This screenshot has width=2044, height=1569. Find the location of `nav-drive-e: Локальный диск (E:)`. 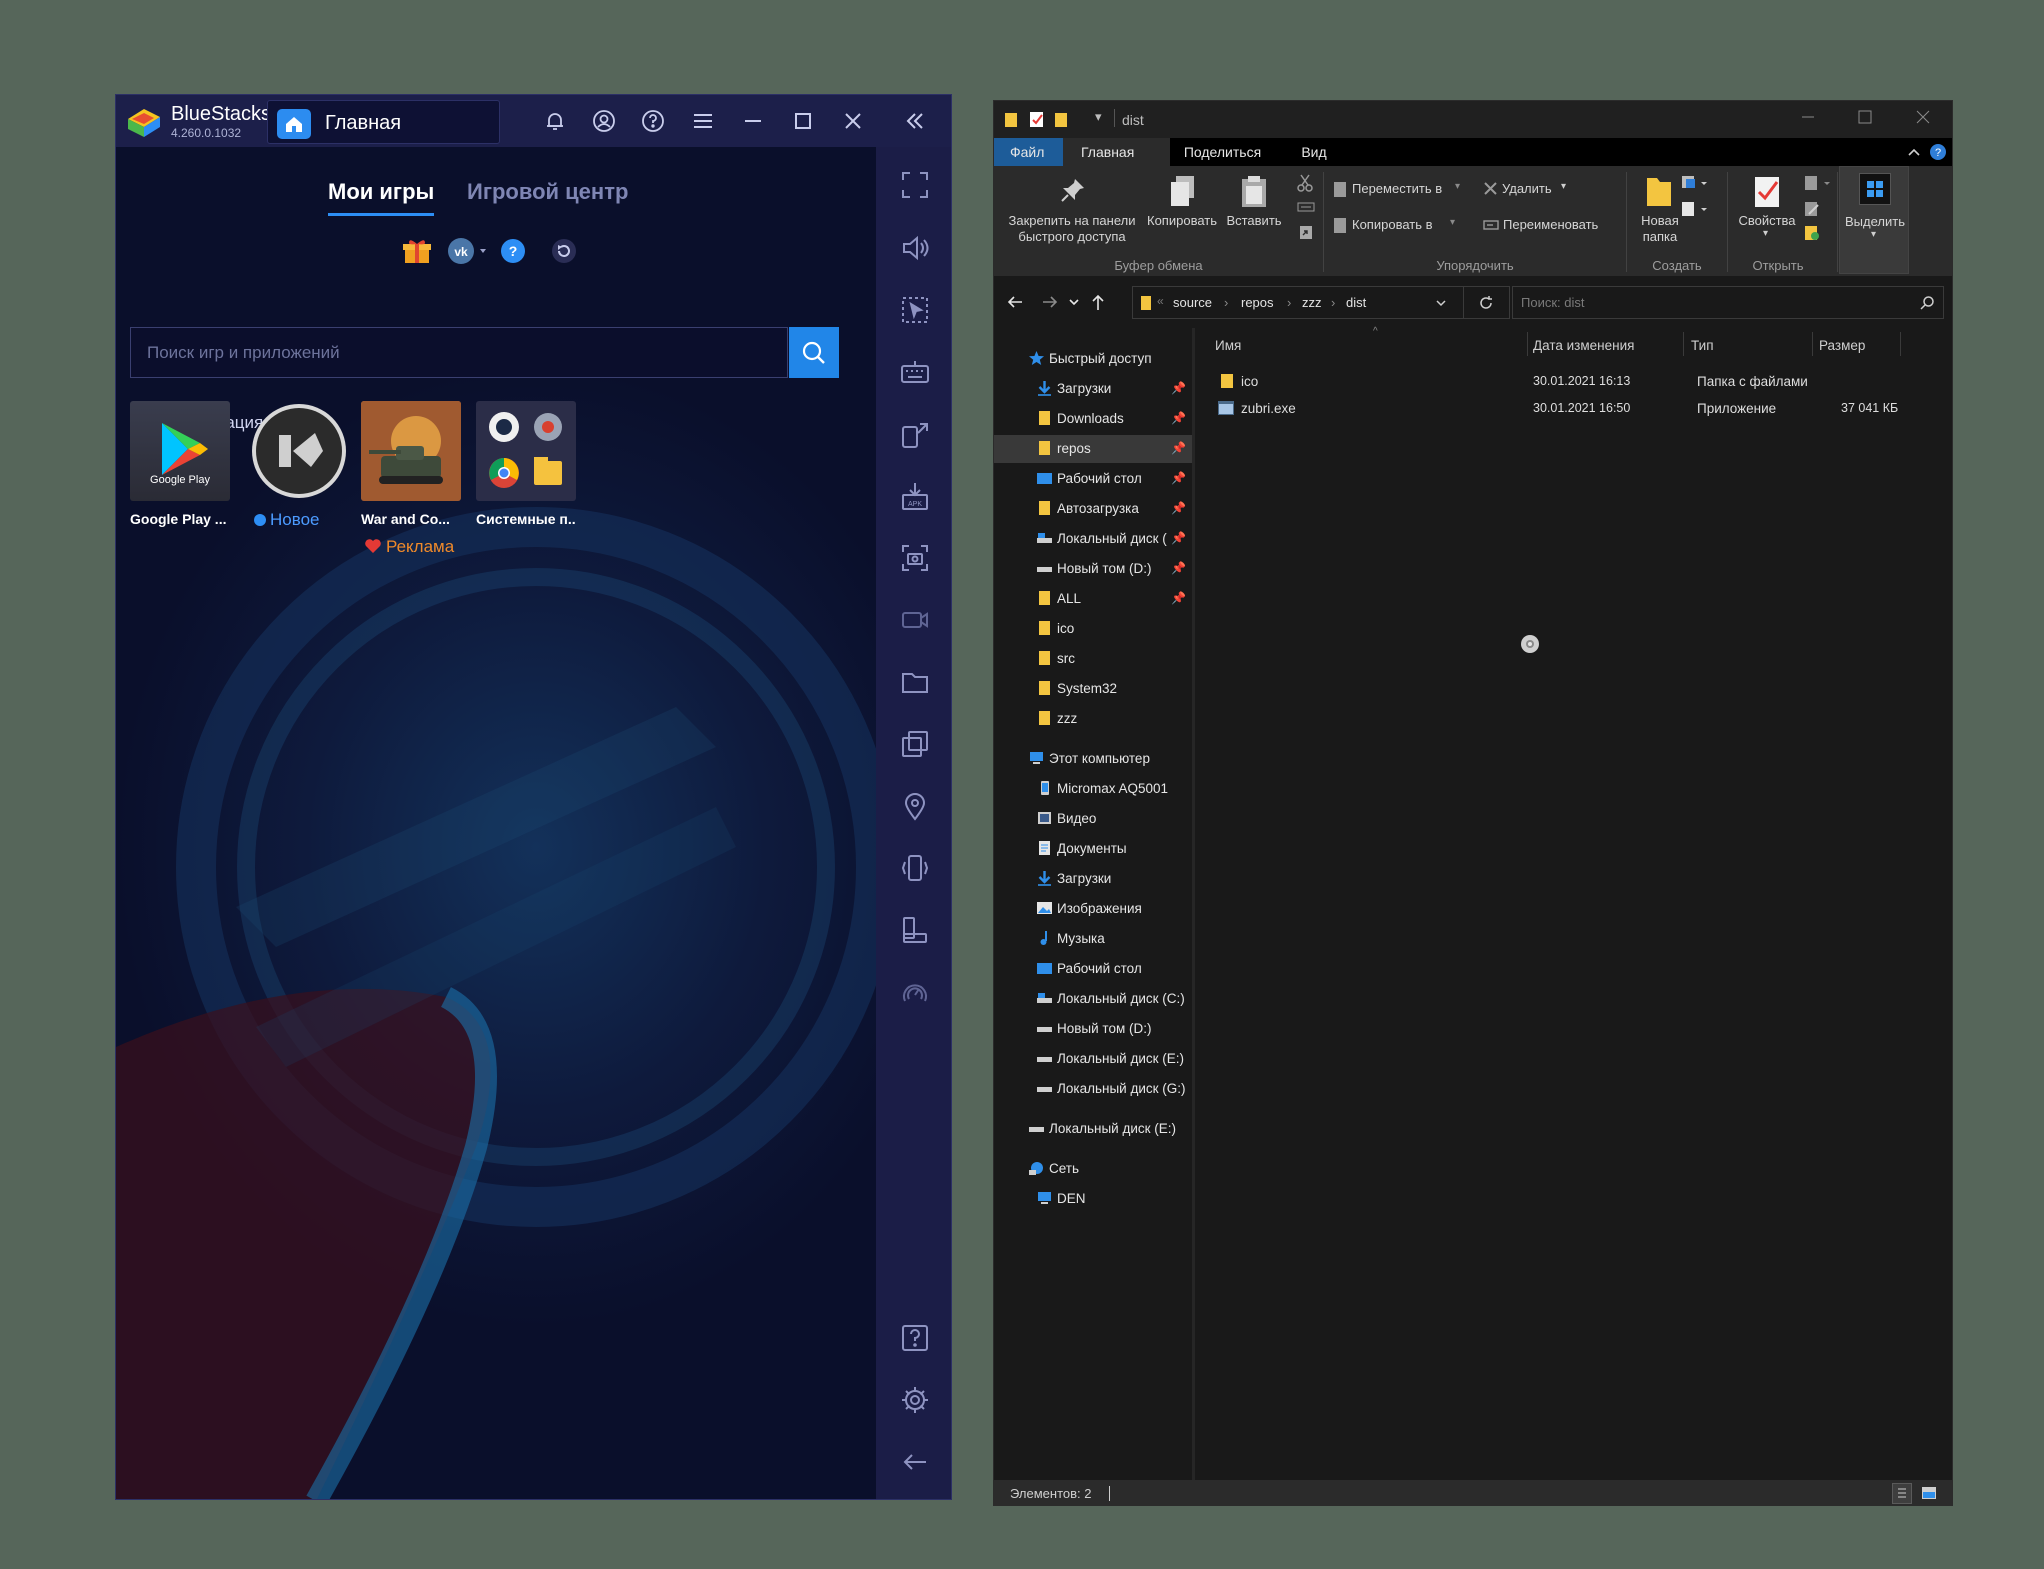

nav-drive-e: Локальный диск (E:) is located at coordinates (1093, 1129).